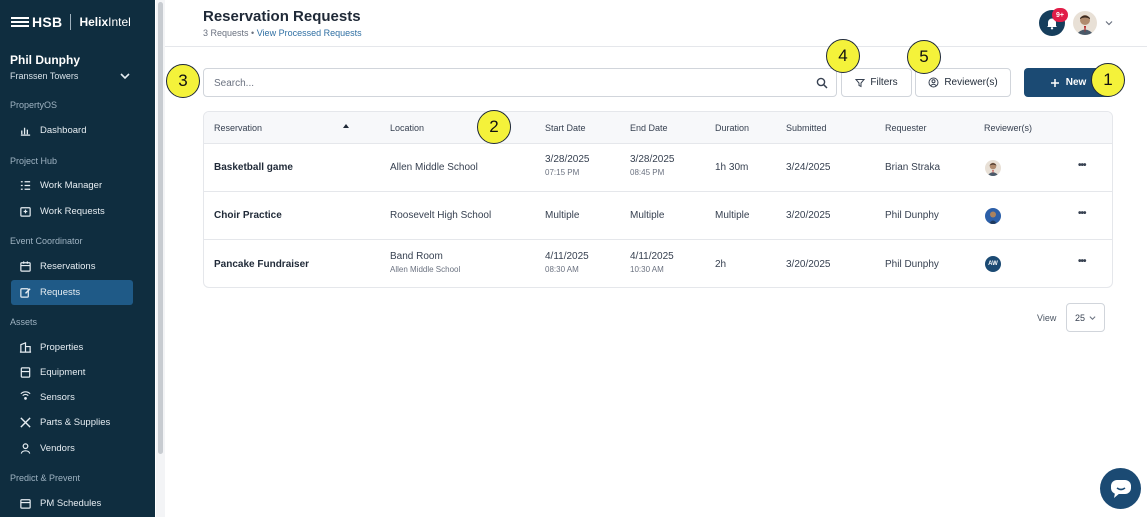 The image size is (1147, 517). I want to click on avatar, so click(1085, 23).